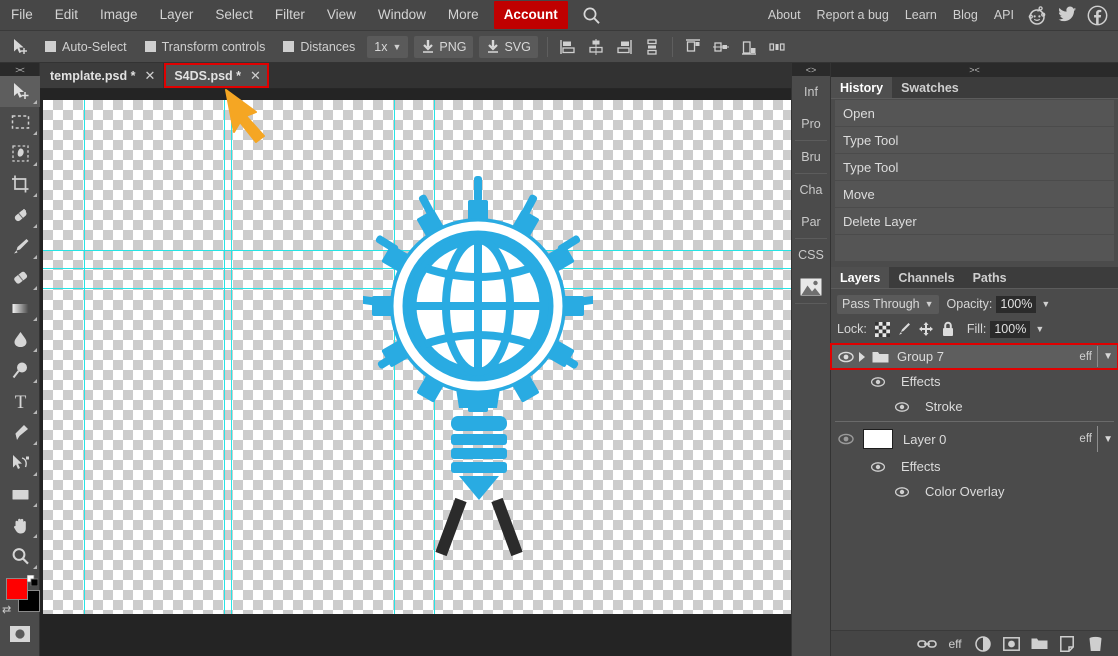 Image resolution: width=1118 pixels, height=656 pixels. Describe the element at coordinates (974, 491) in the screenshot. I see `layer-row-color-overlay: Color Overlay` at that location.